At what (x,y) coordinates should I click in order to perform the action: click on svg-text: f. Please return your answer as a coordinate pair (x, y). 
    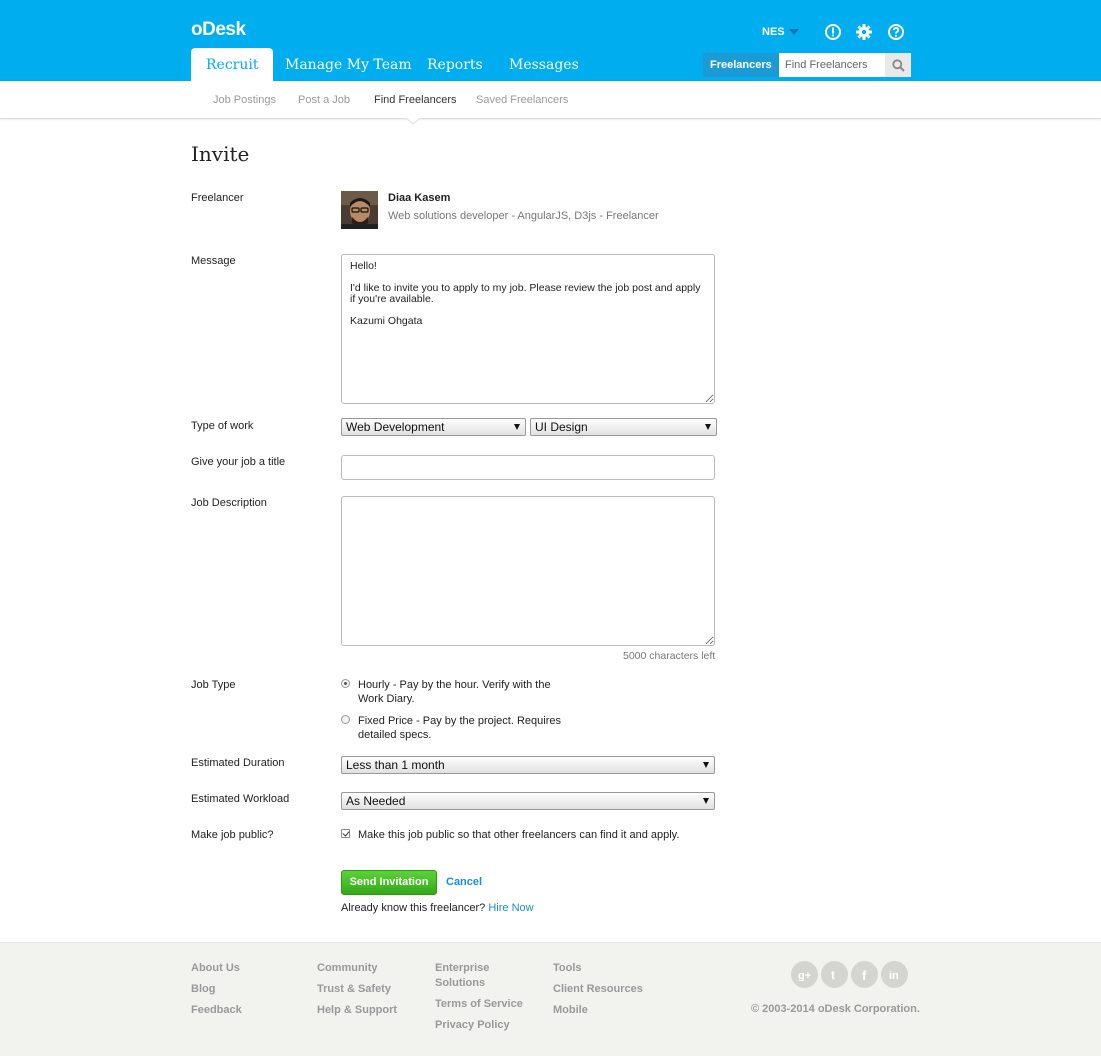
    Looking at the image, I should click on (864, 975).